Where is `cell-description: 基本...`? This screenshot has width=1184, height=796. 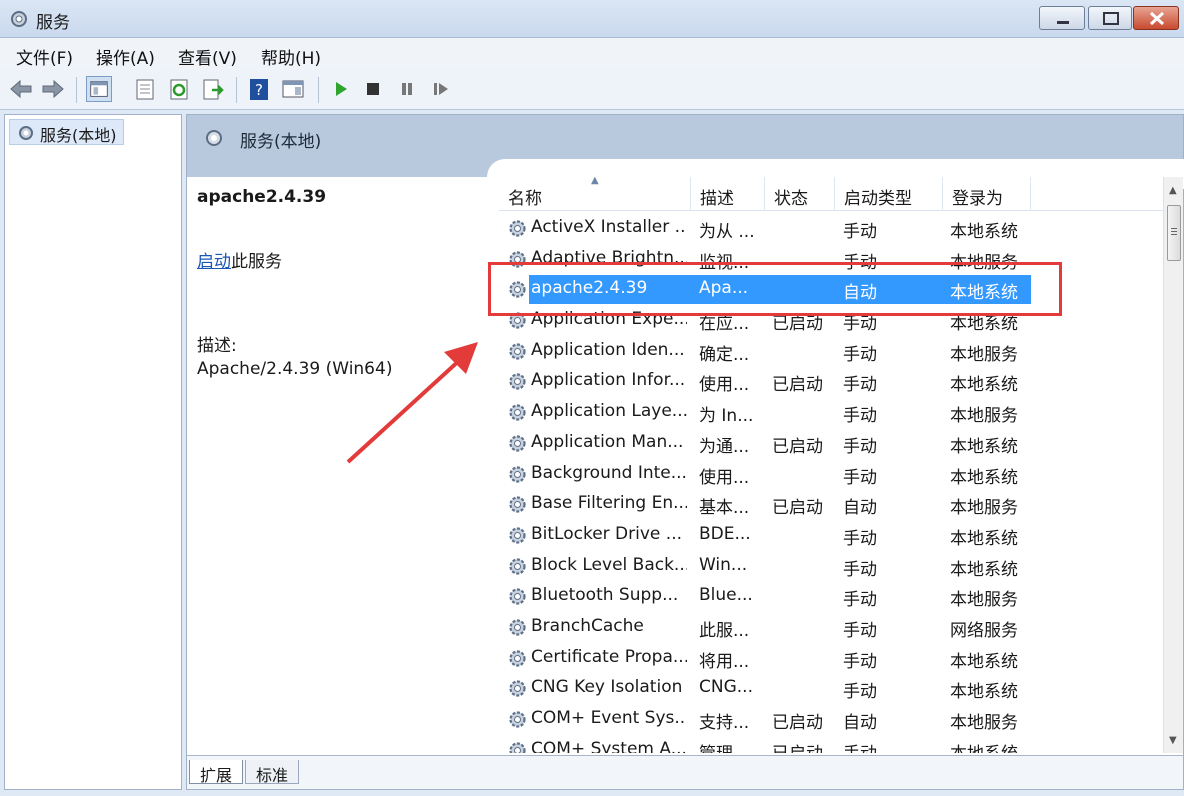 cell-description: 基本... is located at coordinates (724, 508).